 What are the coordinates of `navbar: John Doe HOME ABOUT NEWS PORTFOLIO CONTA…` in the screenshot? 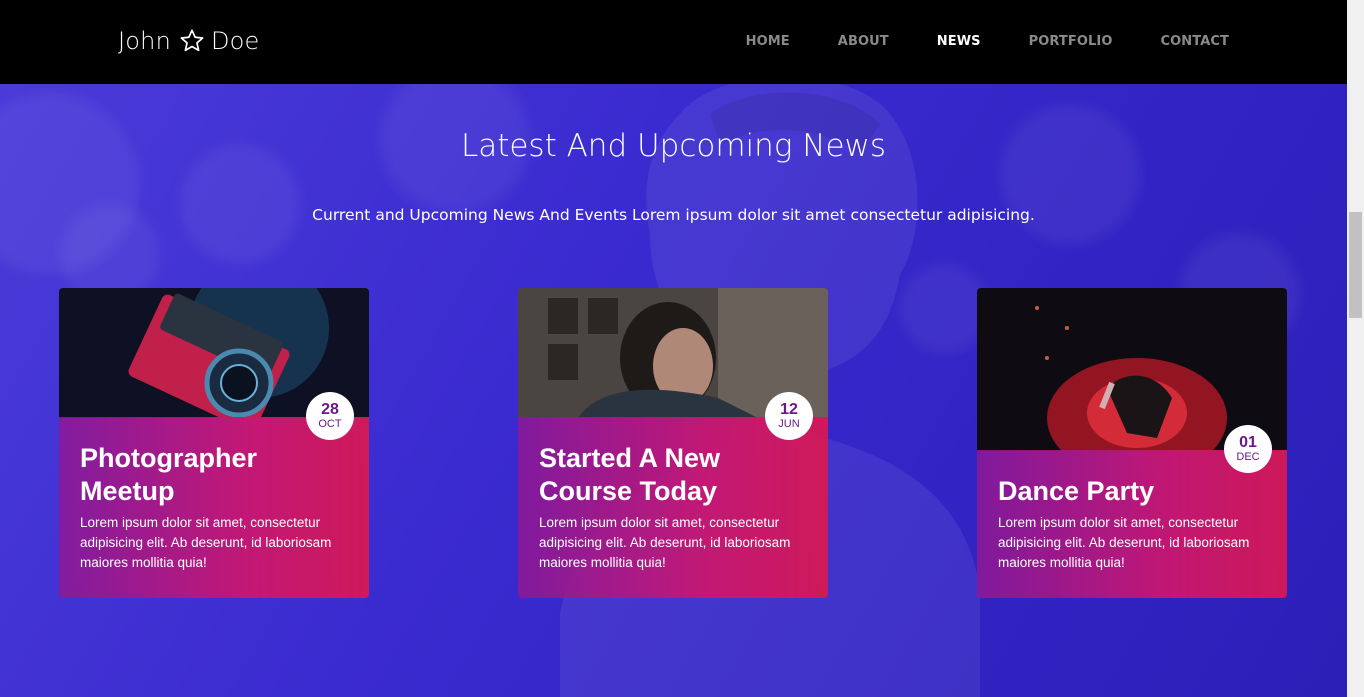 It's located at (673, 42).